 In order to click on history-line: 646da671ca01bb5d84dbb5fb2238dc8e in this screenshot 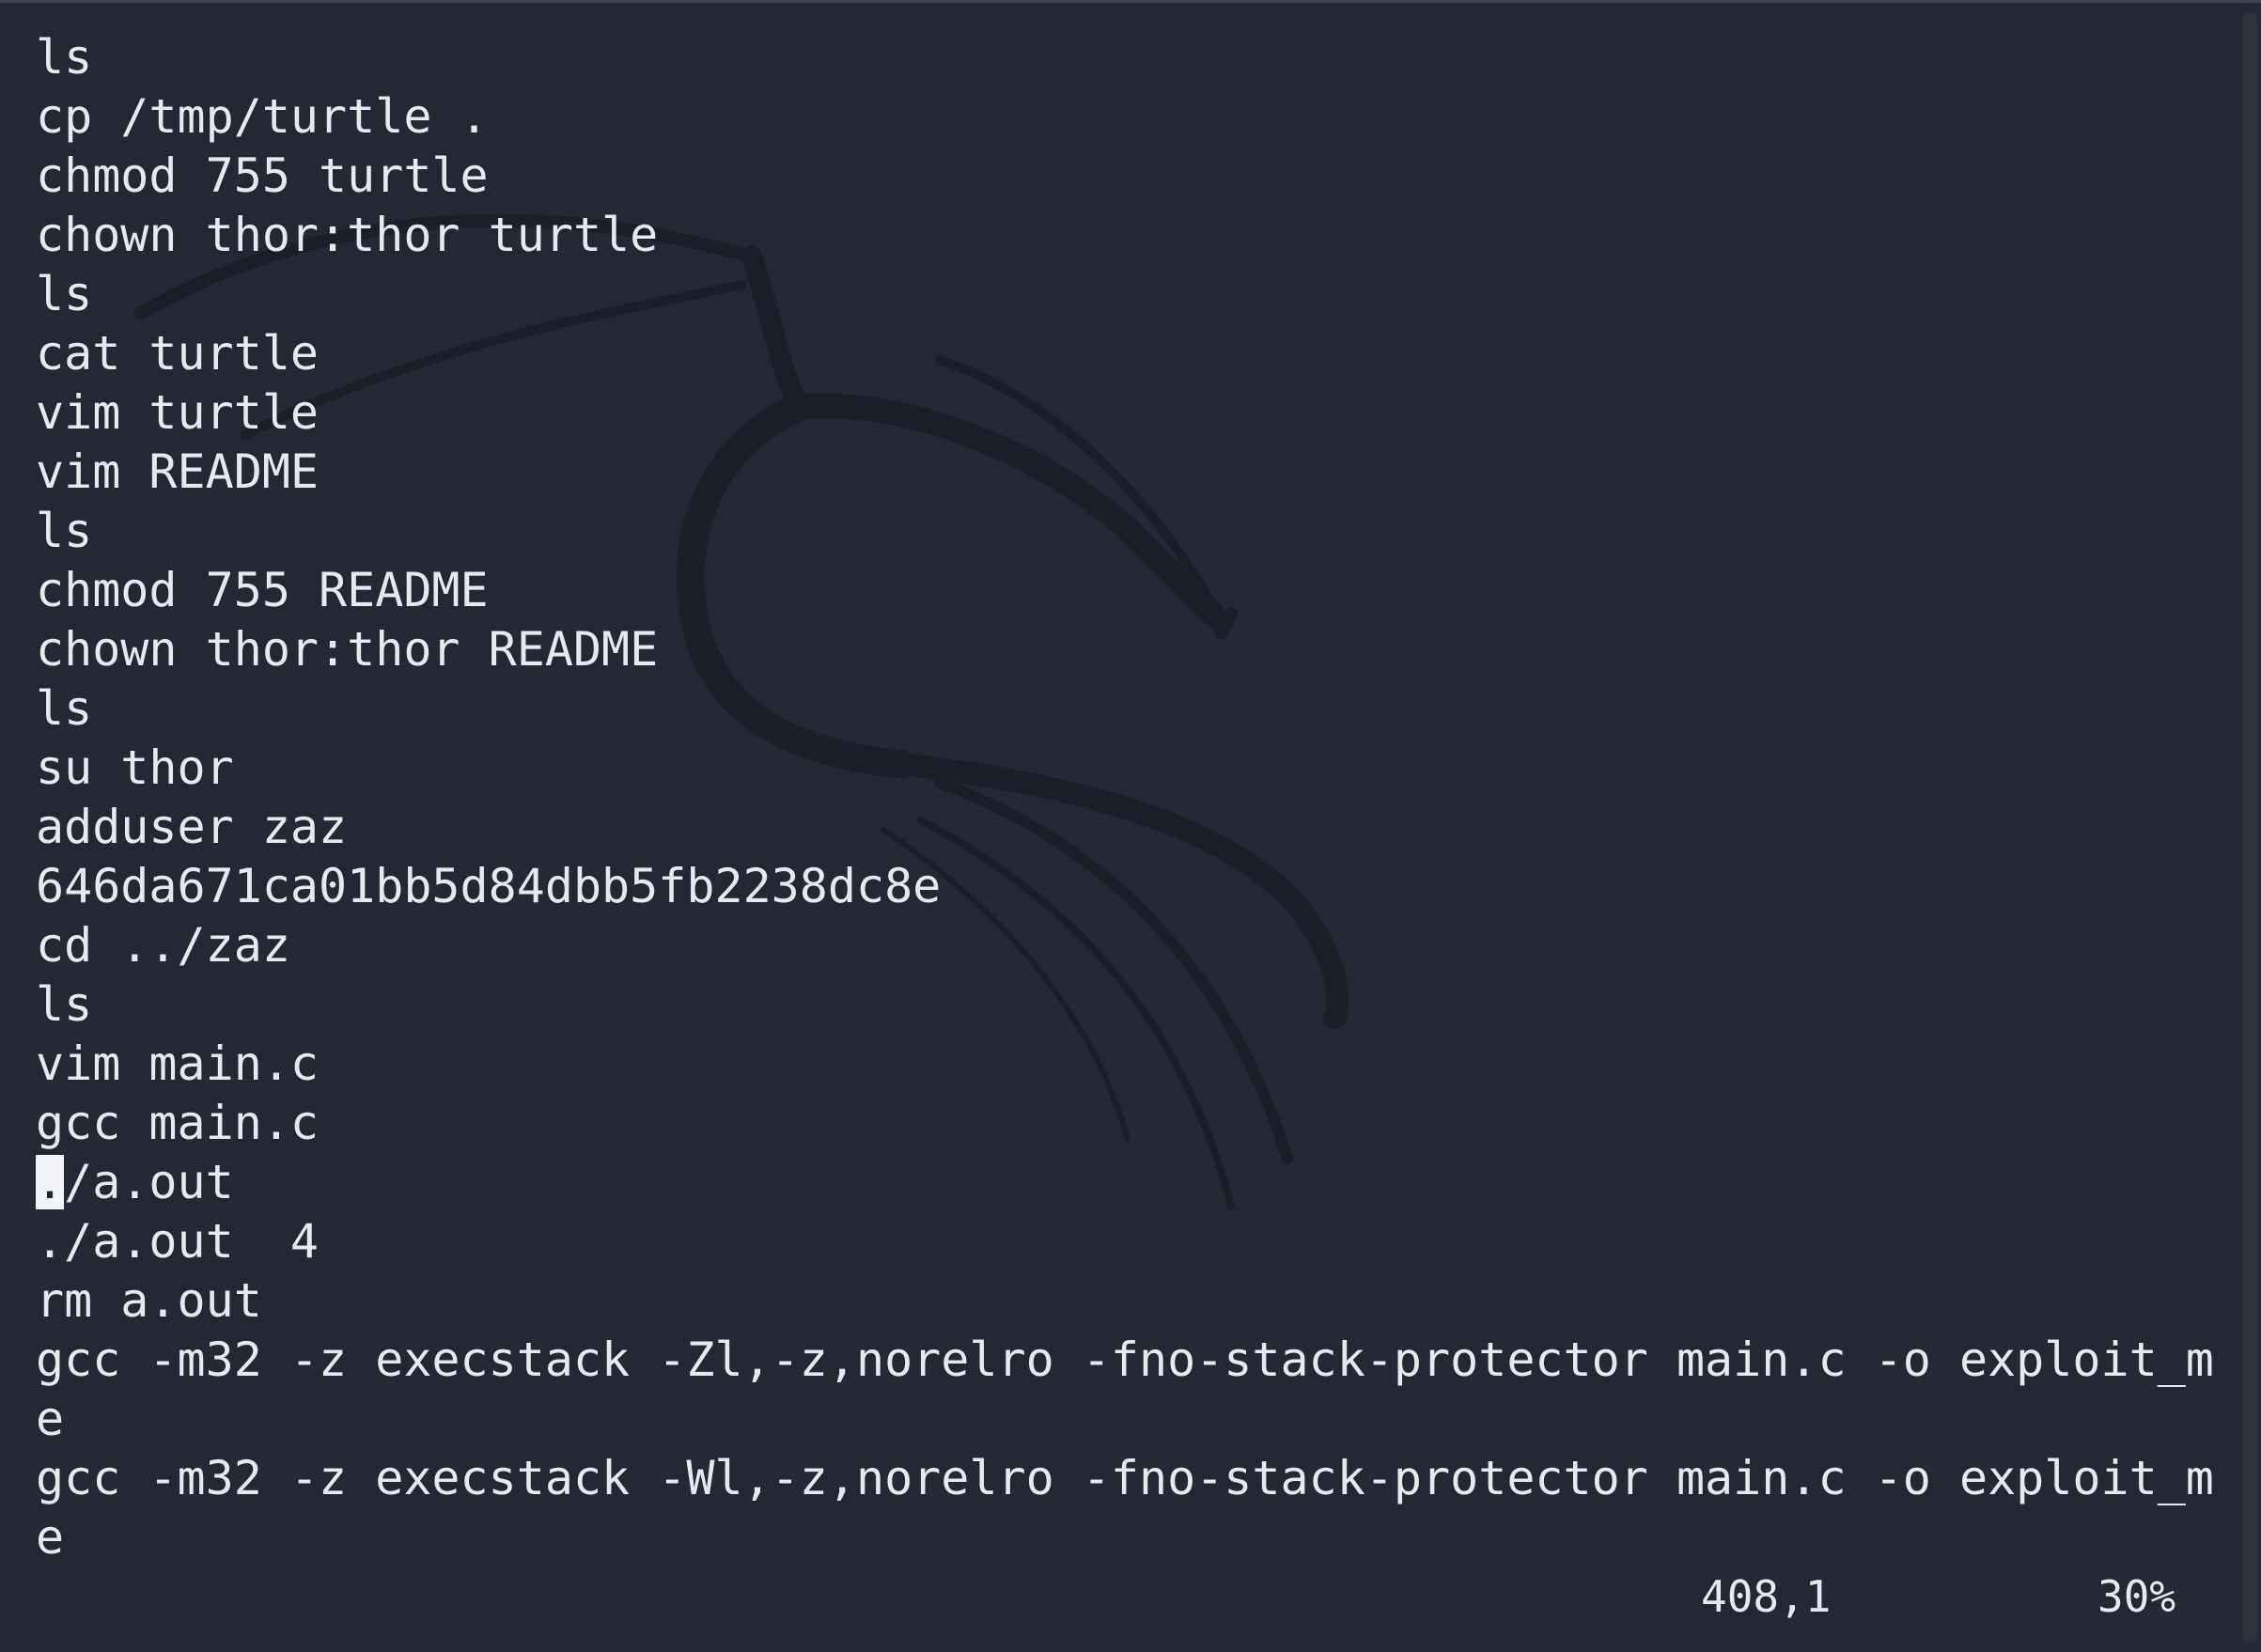, I will do `click(1130, 886)`.